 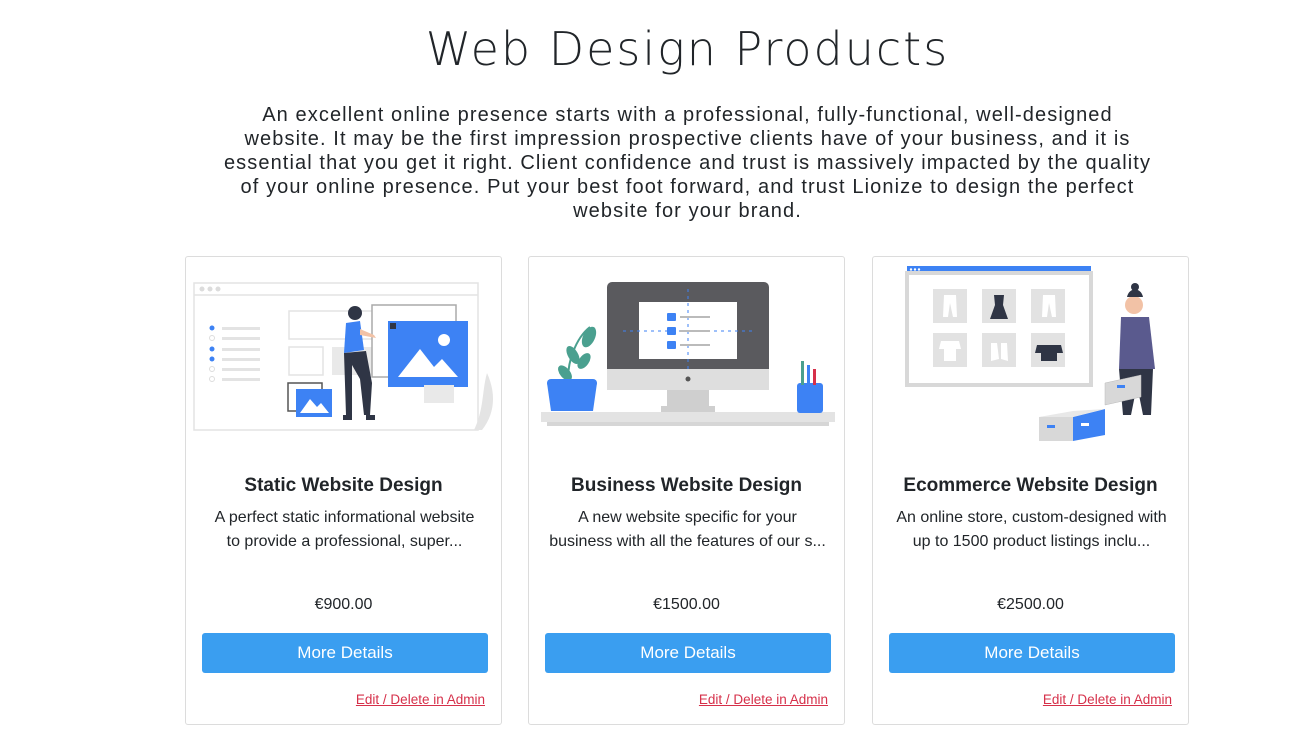 I want to click on business-website-illustration, so click(x=688, y=354).